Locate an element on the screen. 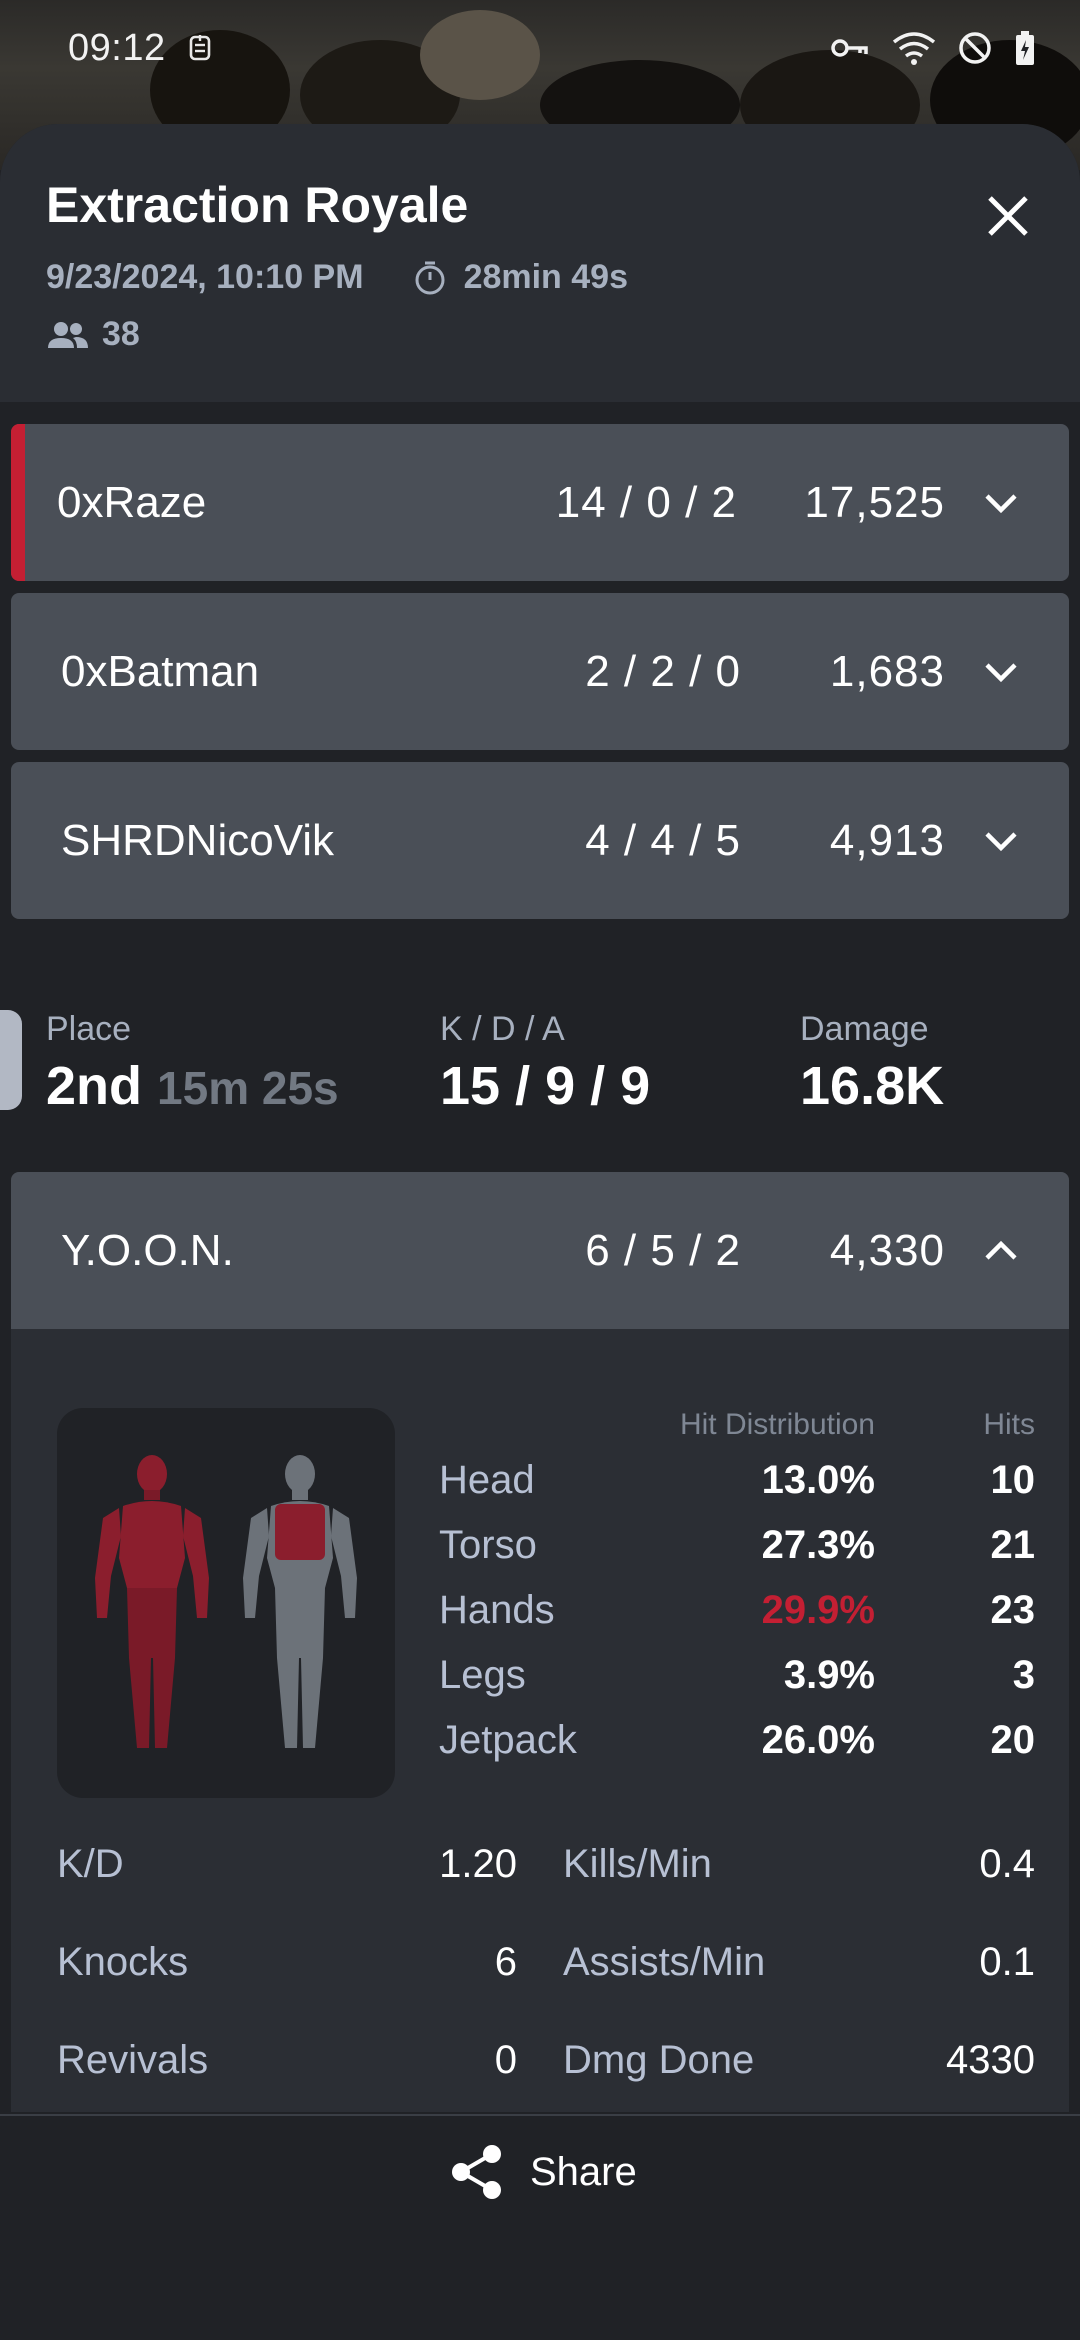  place-value-row: 2nd 15m 25s is located at coordinates (192, 1086).